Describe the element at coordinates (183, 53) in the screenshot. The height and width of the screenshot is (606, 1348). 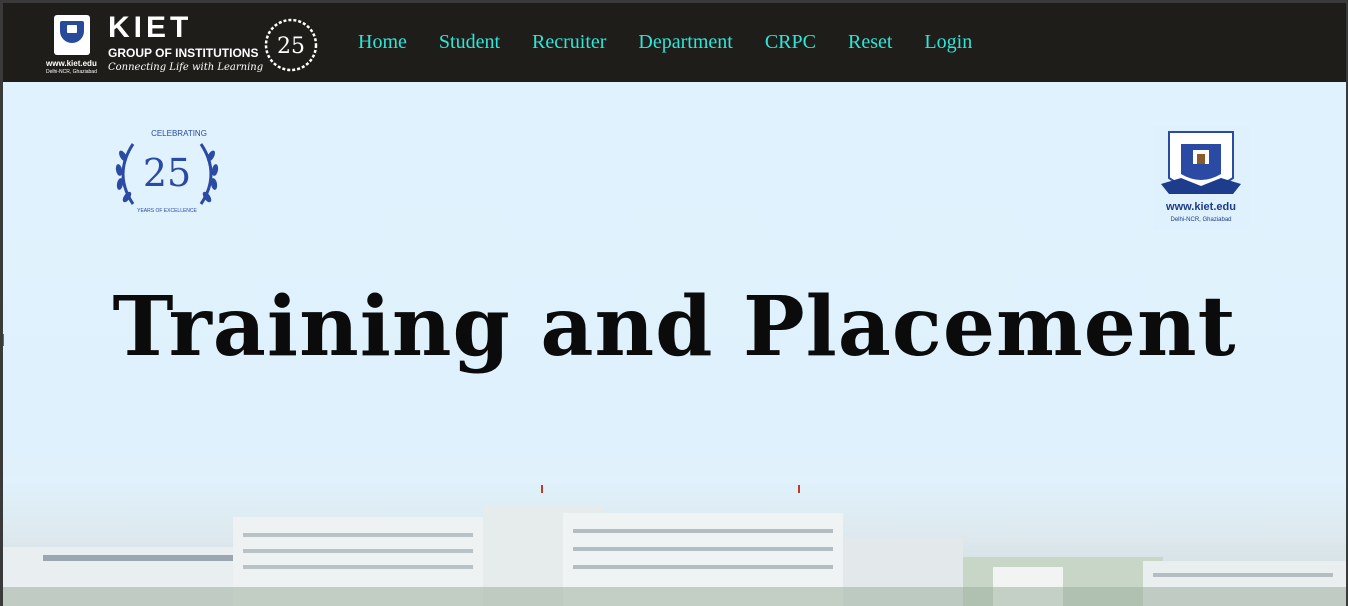
I see `logo-group-text: GROUP OF INSTITUTIONS` at that location.